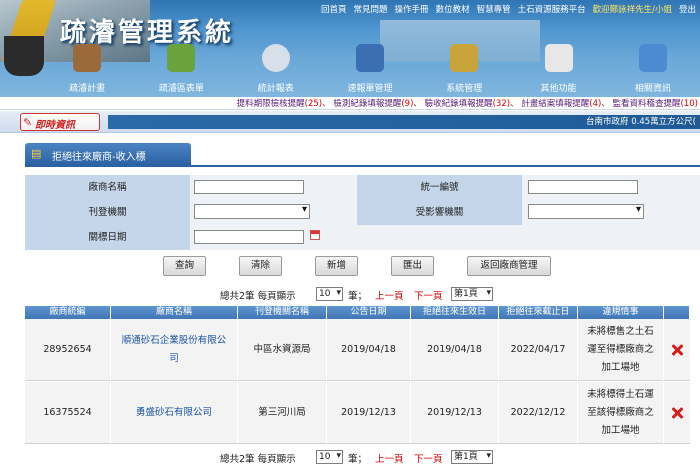 Image resolution: width=700 pixels, height=470 pixels. What do you see at coordinates (677, 312) in the screenshot?
I see `col-header-action` at bounding box center [677, 312].